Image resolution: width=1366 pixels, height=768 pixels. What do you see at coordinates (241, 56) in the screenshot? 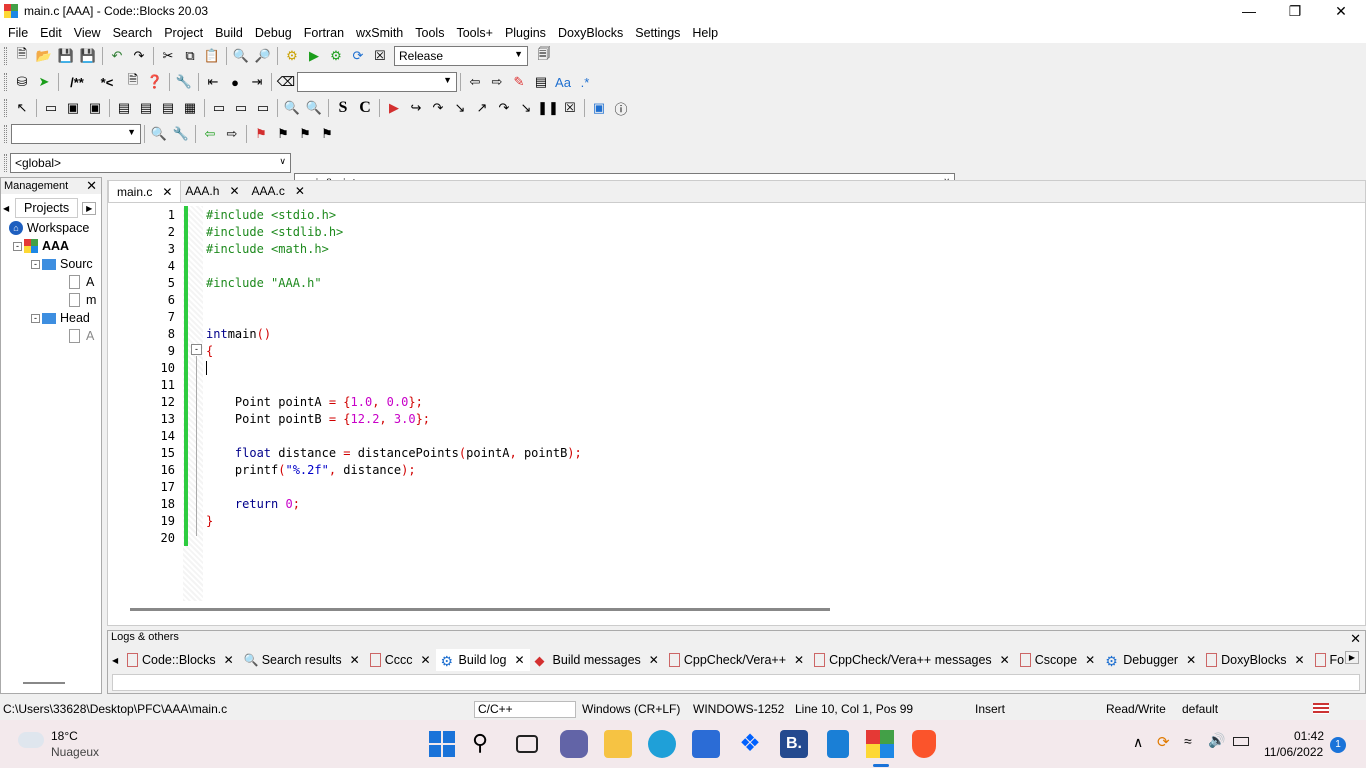
I see `find-icon: 🔍` at bounding box center [241, 56].